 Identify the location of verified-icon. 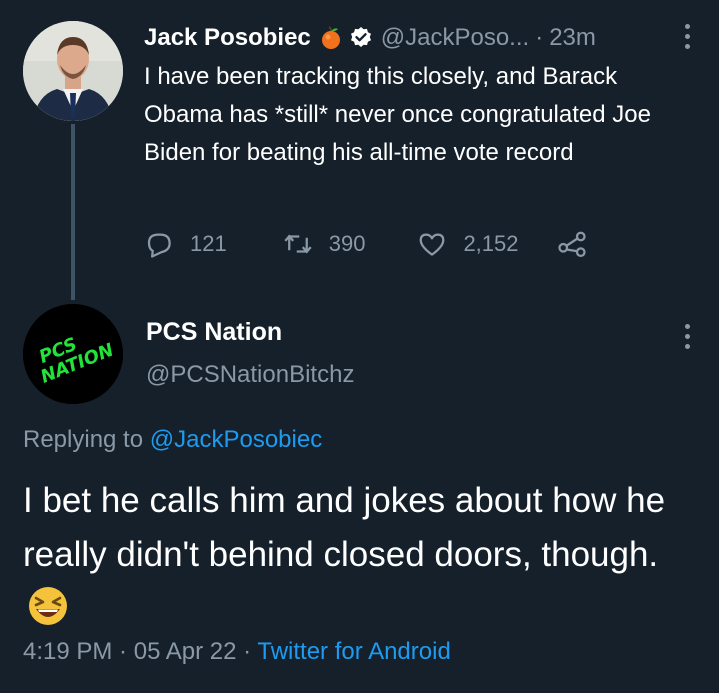
(360, 37).